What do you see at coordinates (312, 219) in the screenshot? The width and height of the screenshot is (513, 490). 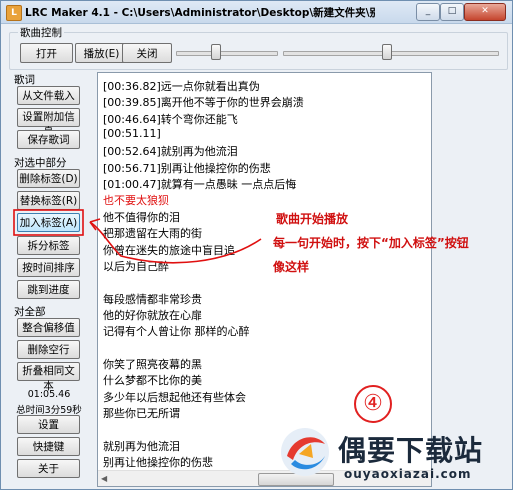 I see `annotation-line-1: 歌曲开始播放` at bounding box center [312, 219].